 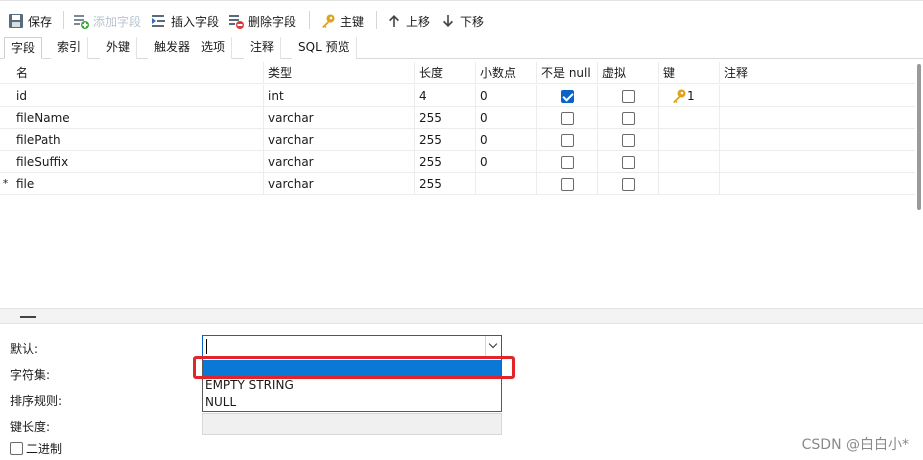 I want to click on table-row: * file varchar 255, so click(x=457, y=184).